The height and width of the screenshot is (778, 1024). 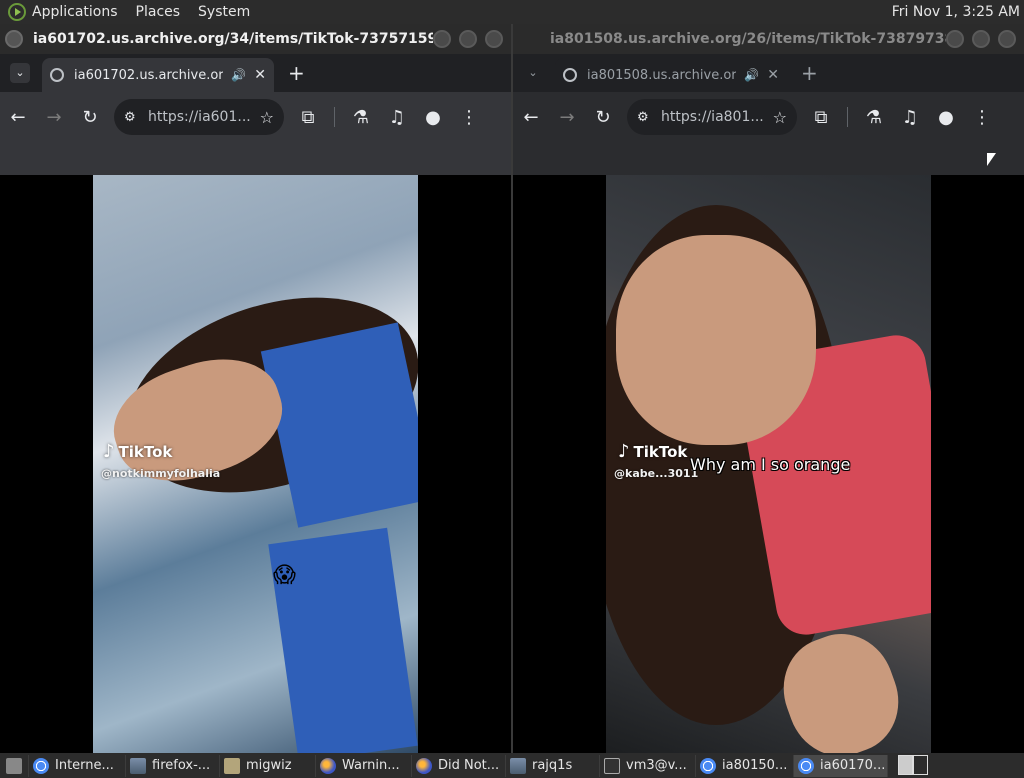 What do you see at coordinates (14, 39) in the screenshot?
I see `window-menu-icon` at bounding box center [14, 39].